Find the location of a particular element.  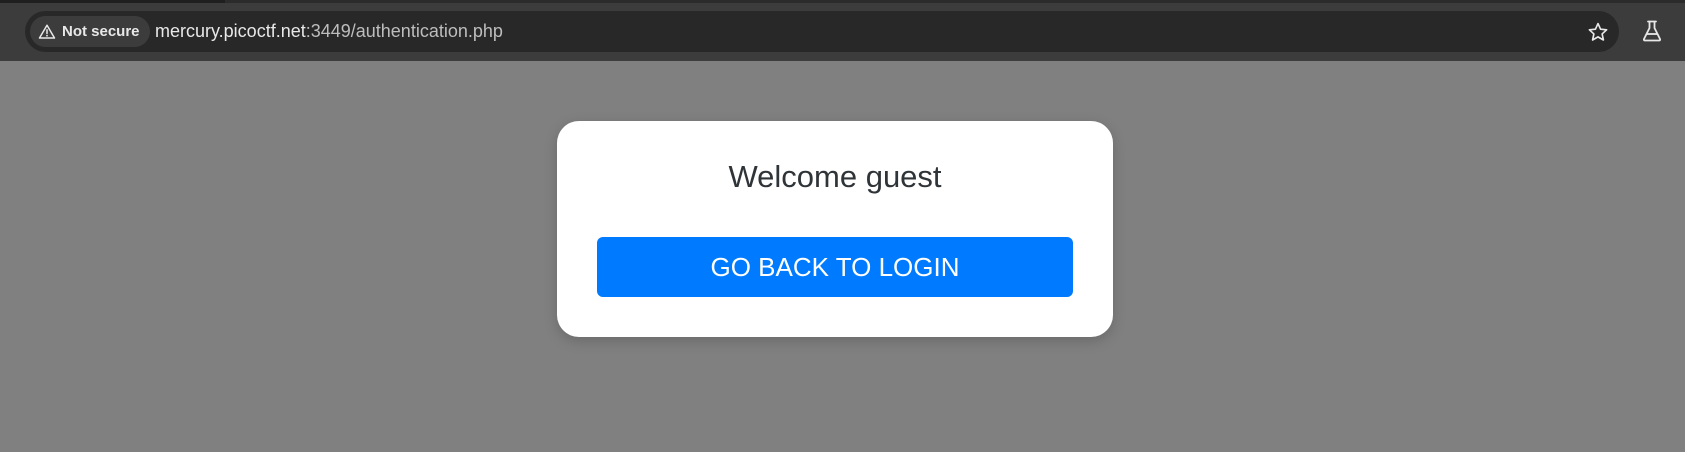

welcome-heading: Welcome guest is located at coordinates (835, 176).